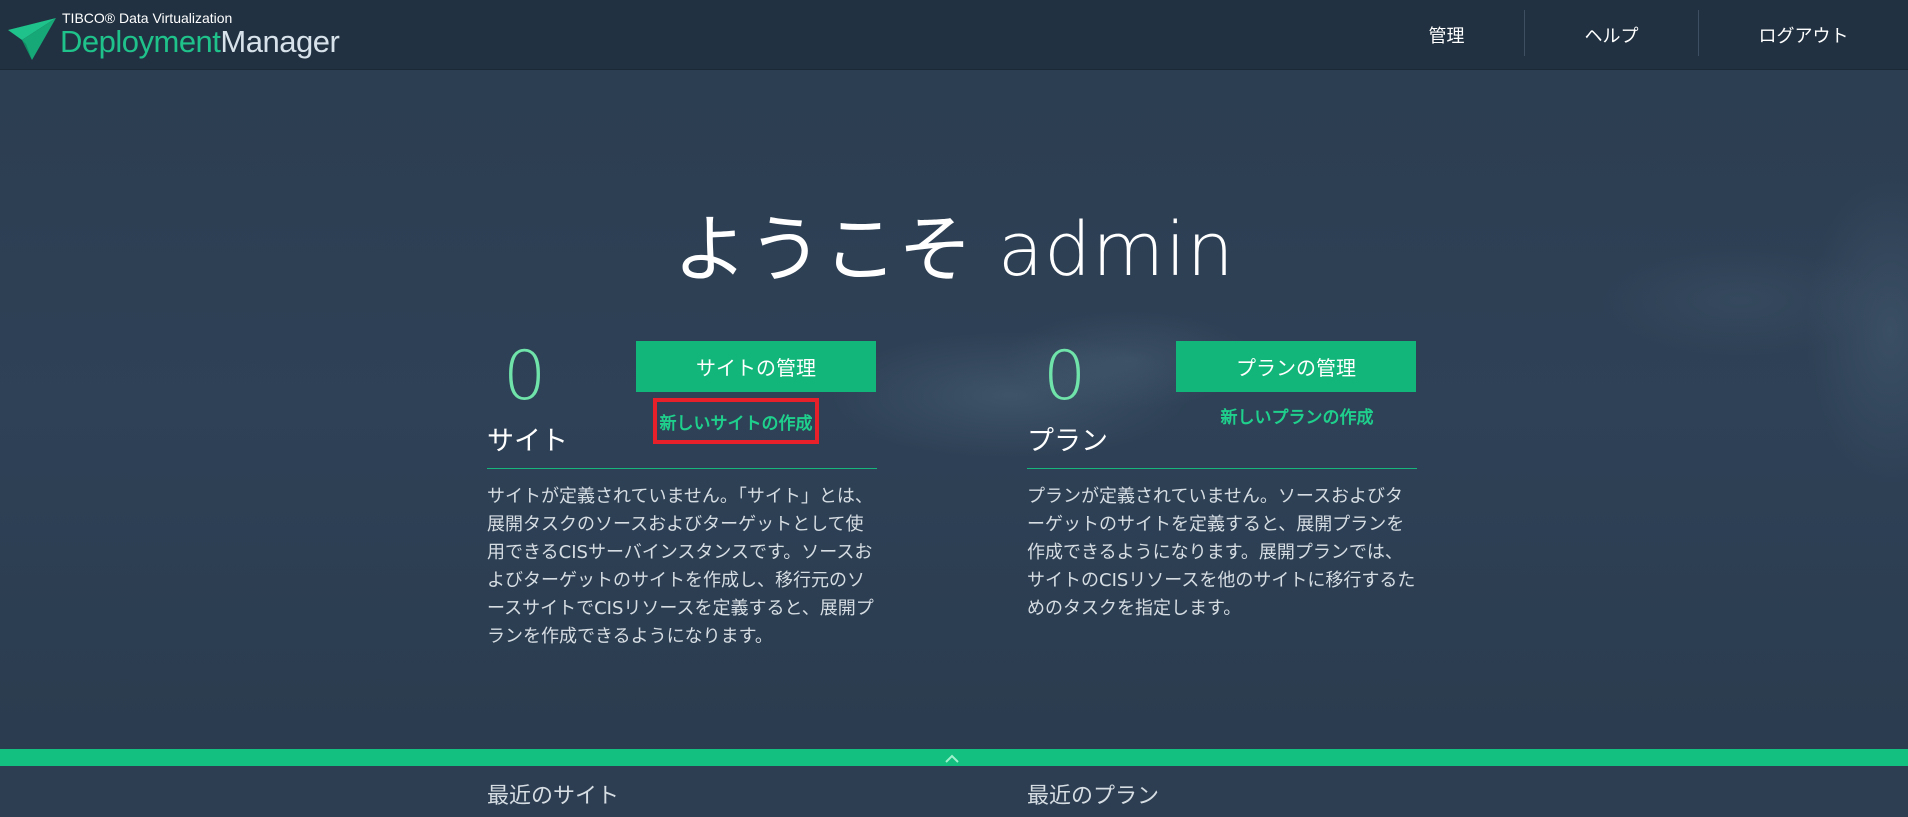 The height and width of the screenshot is (817, 1908). What do you see at coordinates (954, 791) in the screenshot?
I see `recent-area` at bounding box center [954, 791].